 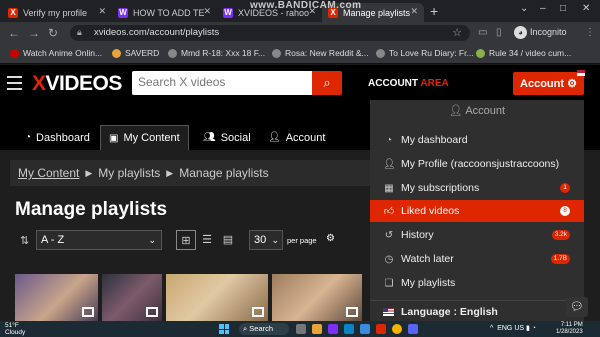 What do you see at coordinates (542, 83) in the screenshot?
I see `account-button-label: Account` at bounding box center [542, 83].